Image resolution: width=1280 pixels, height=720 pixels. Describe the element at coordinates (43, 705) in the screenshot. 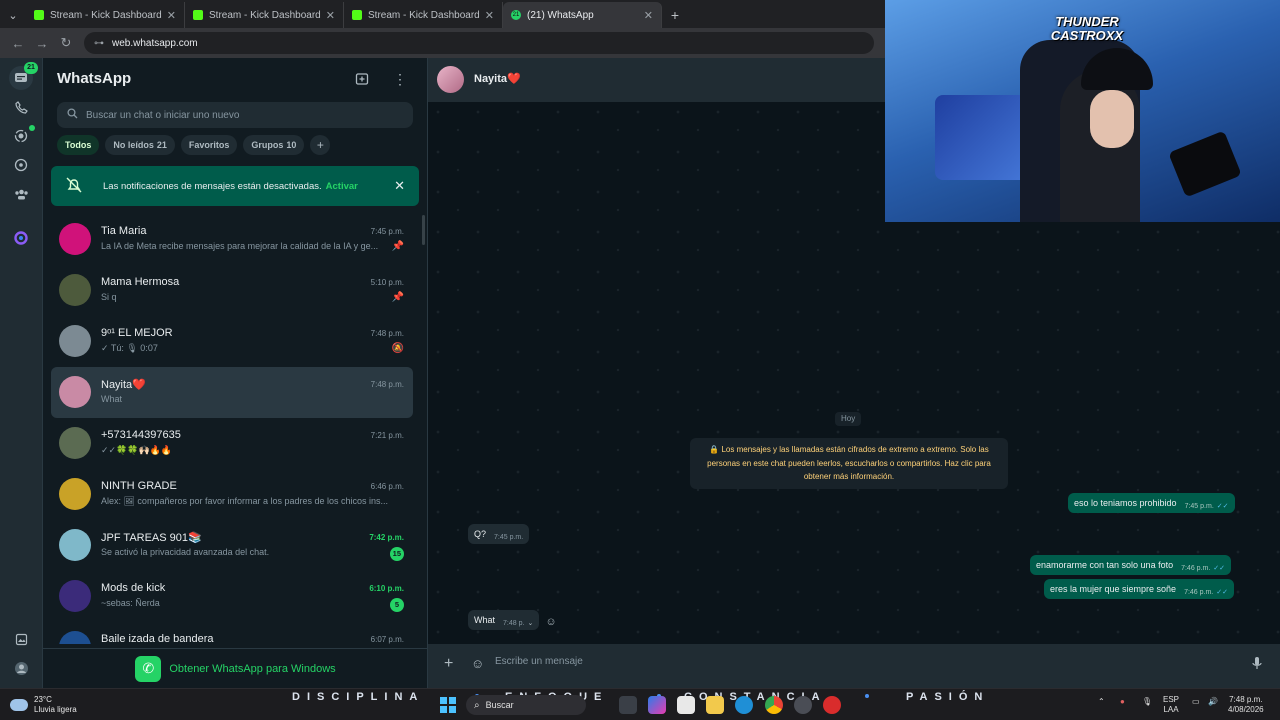

I see `weather-widget: 23°C Lluvia ligera` at that location.